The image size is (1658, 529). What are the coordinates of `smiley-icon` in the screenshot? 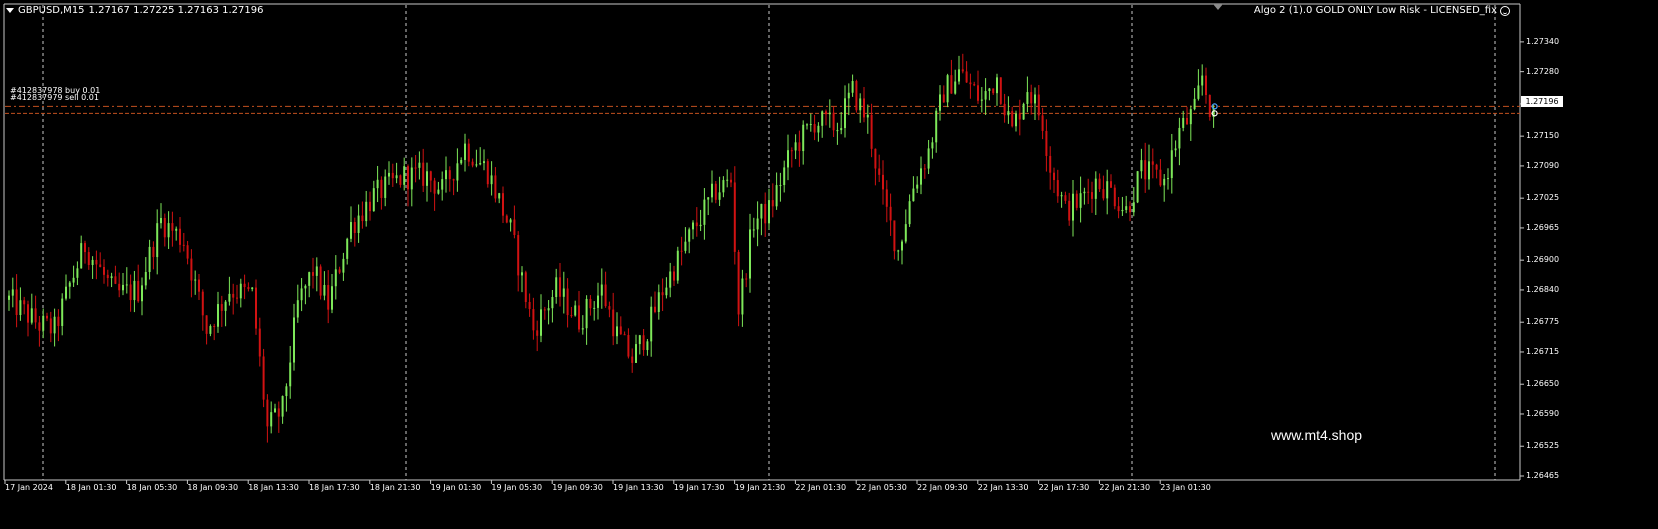 It's located at (1505, 10).